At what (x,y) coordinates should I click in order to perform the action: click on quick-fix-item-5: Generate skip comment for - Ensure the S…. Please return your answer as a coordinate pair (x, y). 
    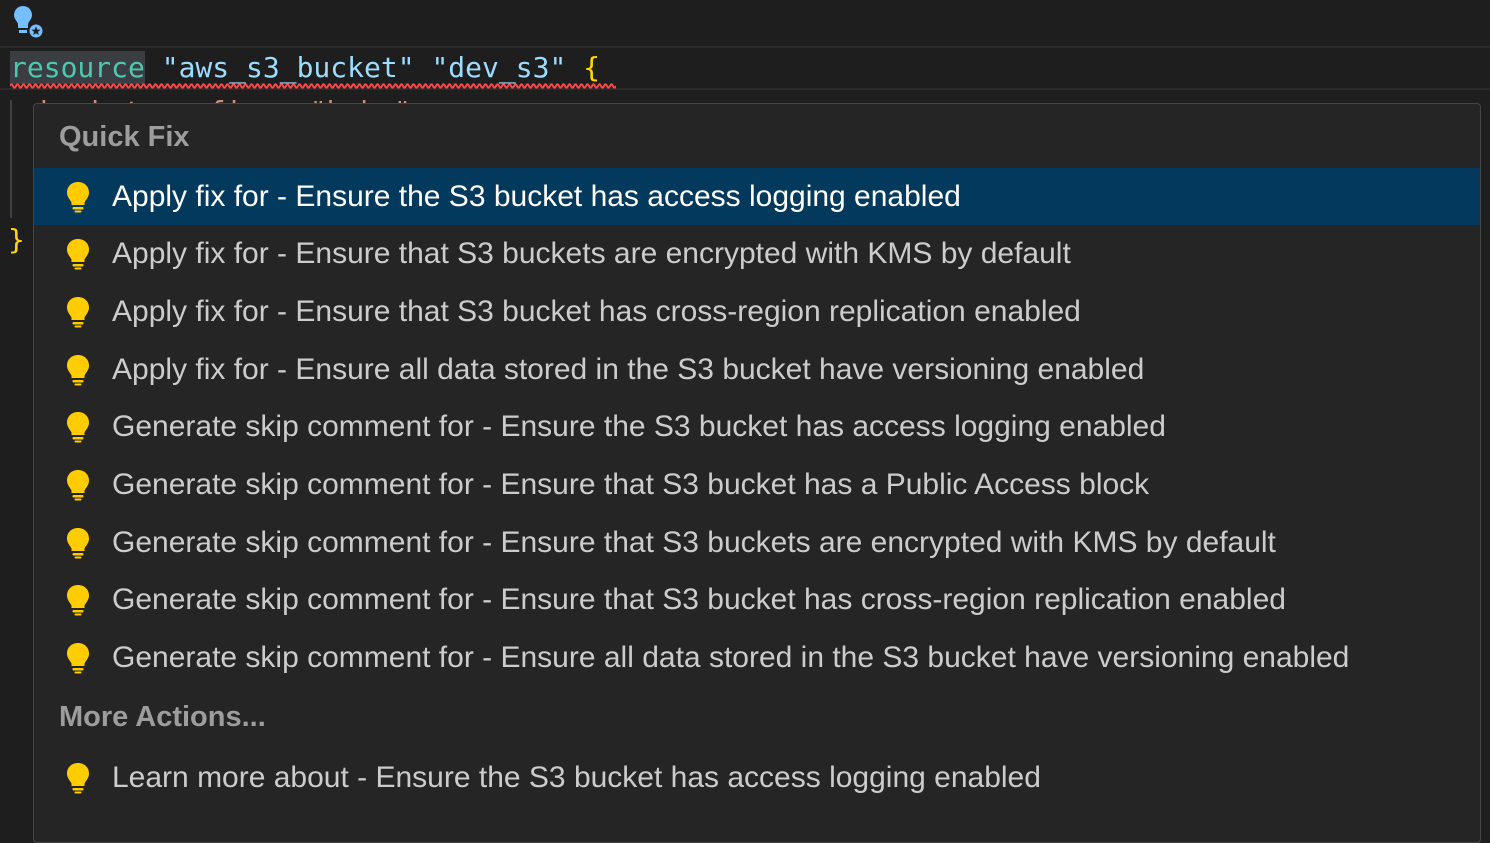
    Looking at the image, I should click on (757, 427).